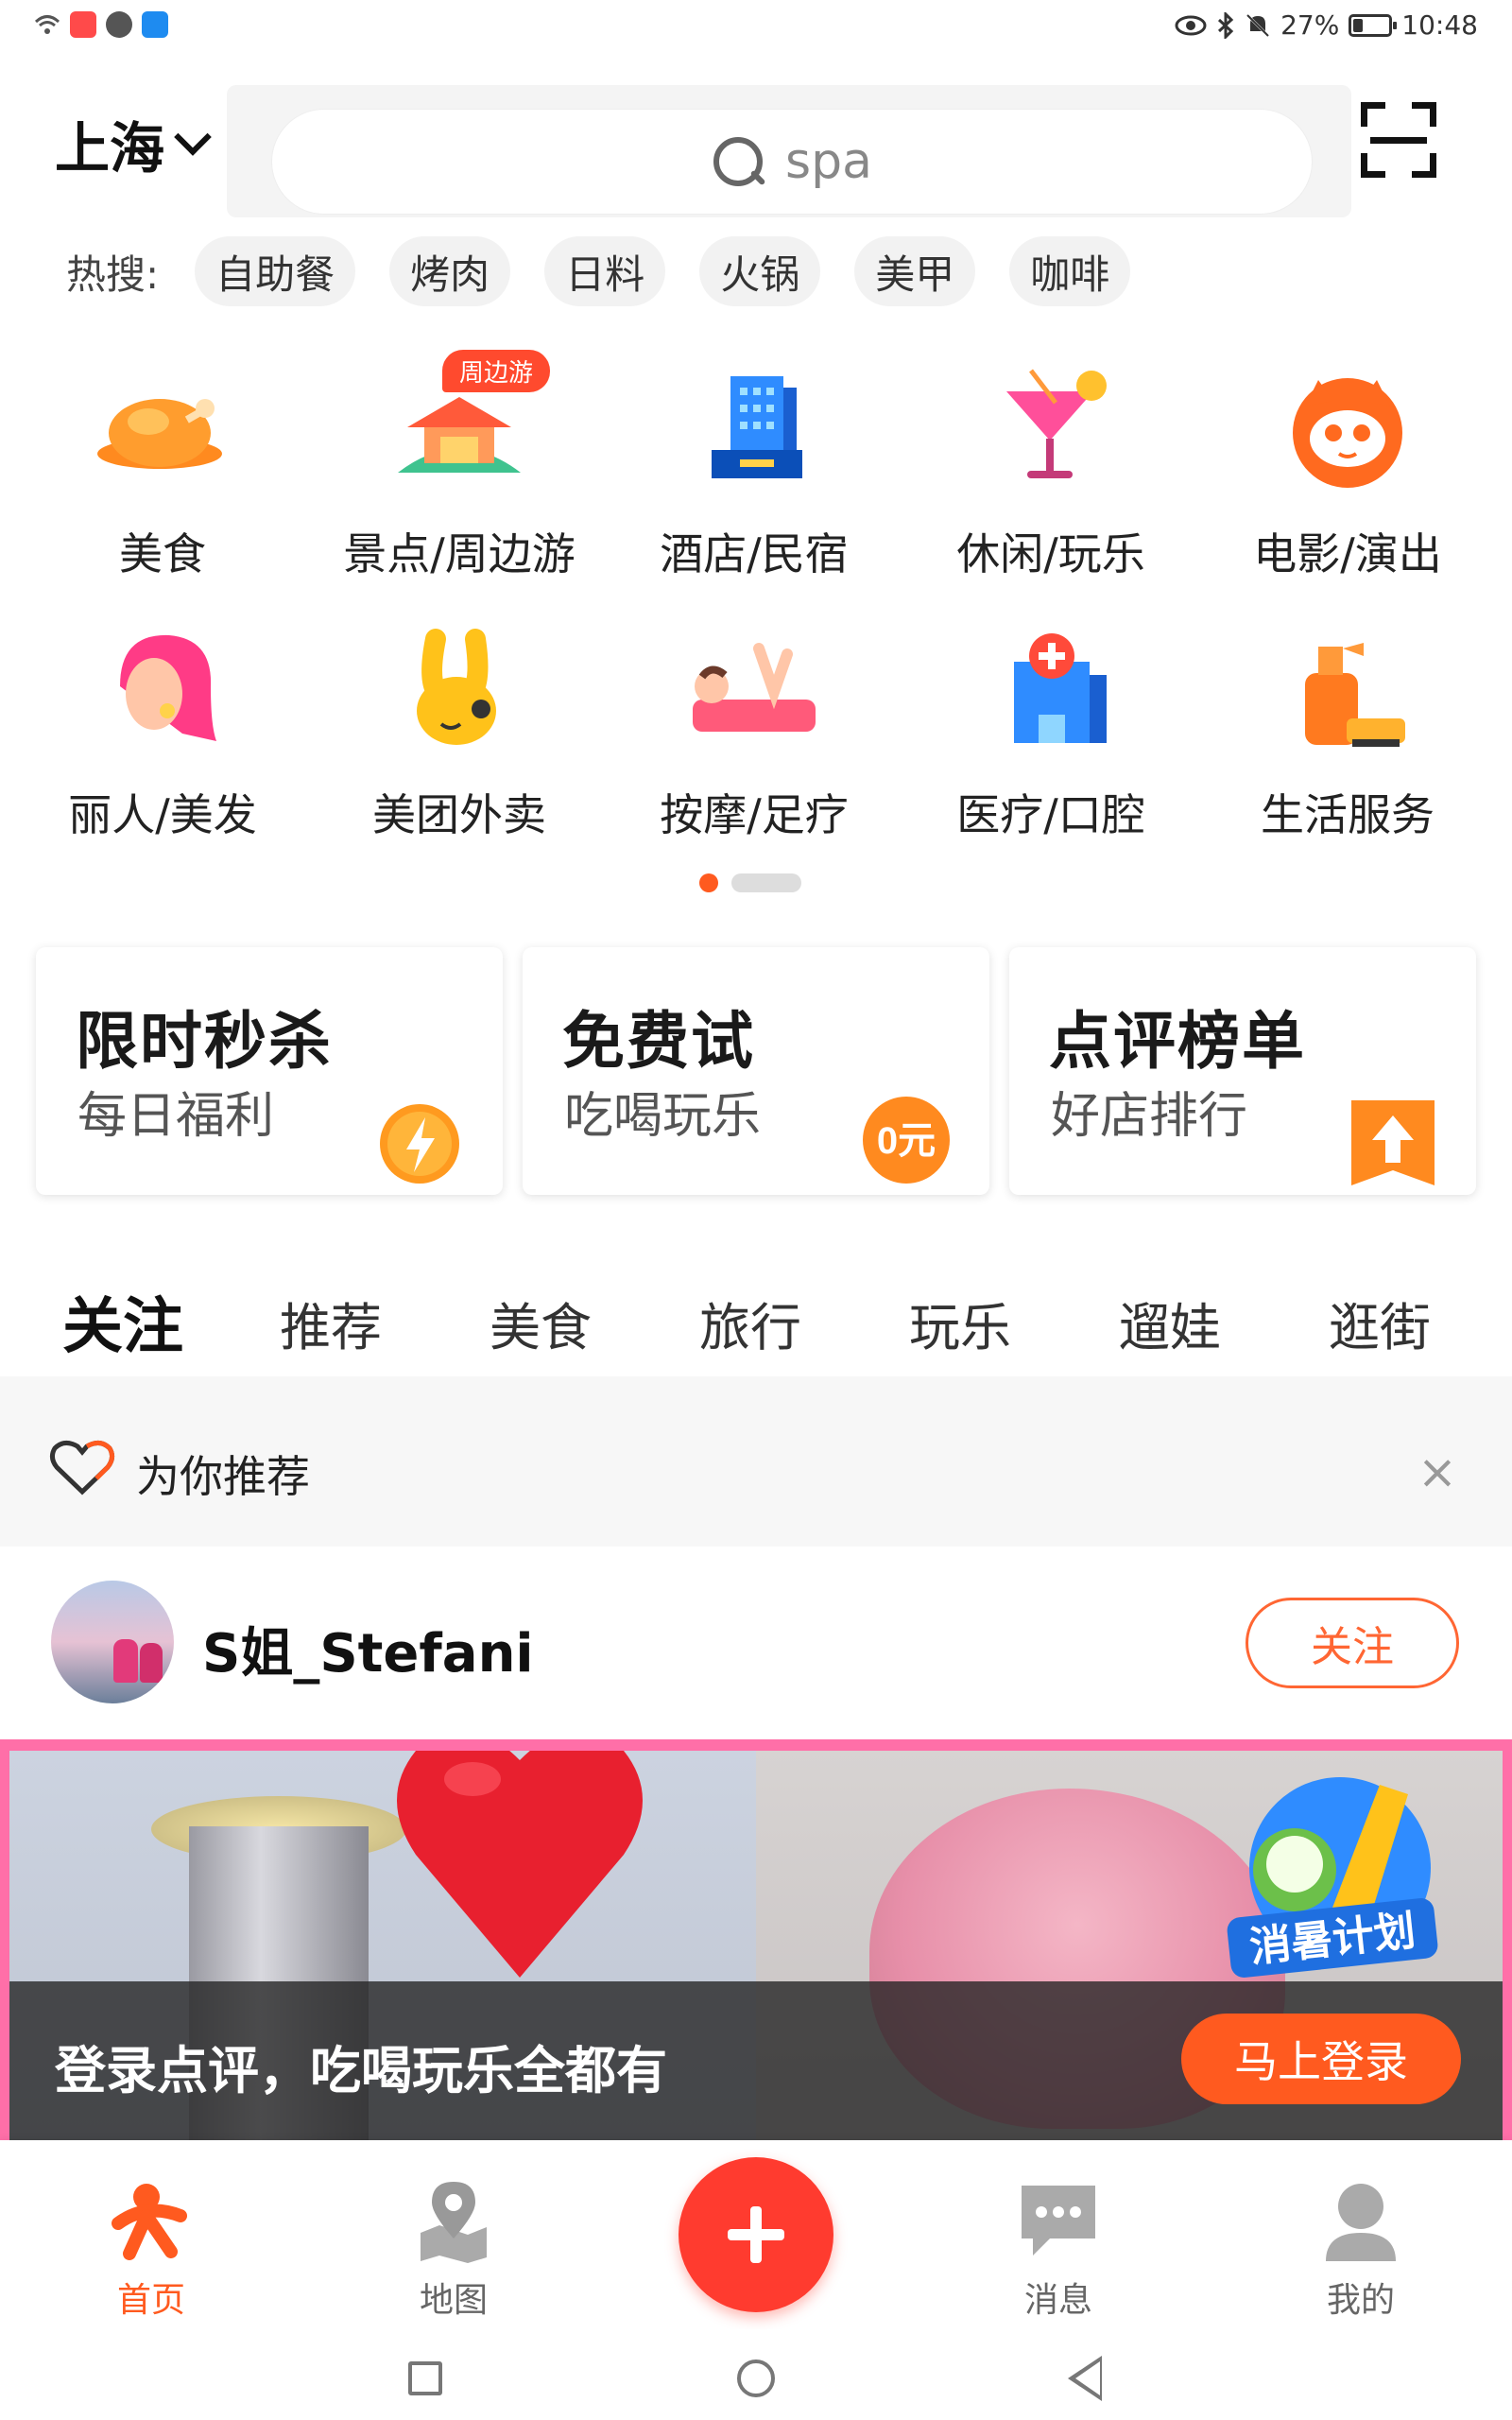 The image size is (1512, 2420). Describe the element at coordinates (275, 271) in the screenshot. I see `hot-chip: 自助餐` at that location.